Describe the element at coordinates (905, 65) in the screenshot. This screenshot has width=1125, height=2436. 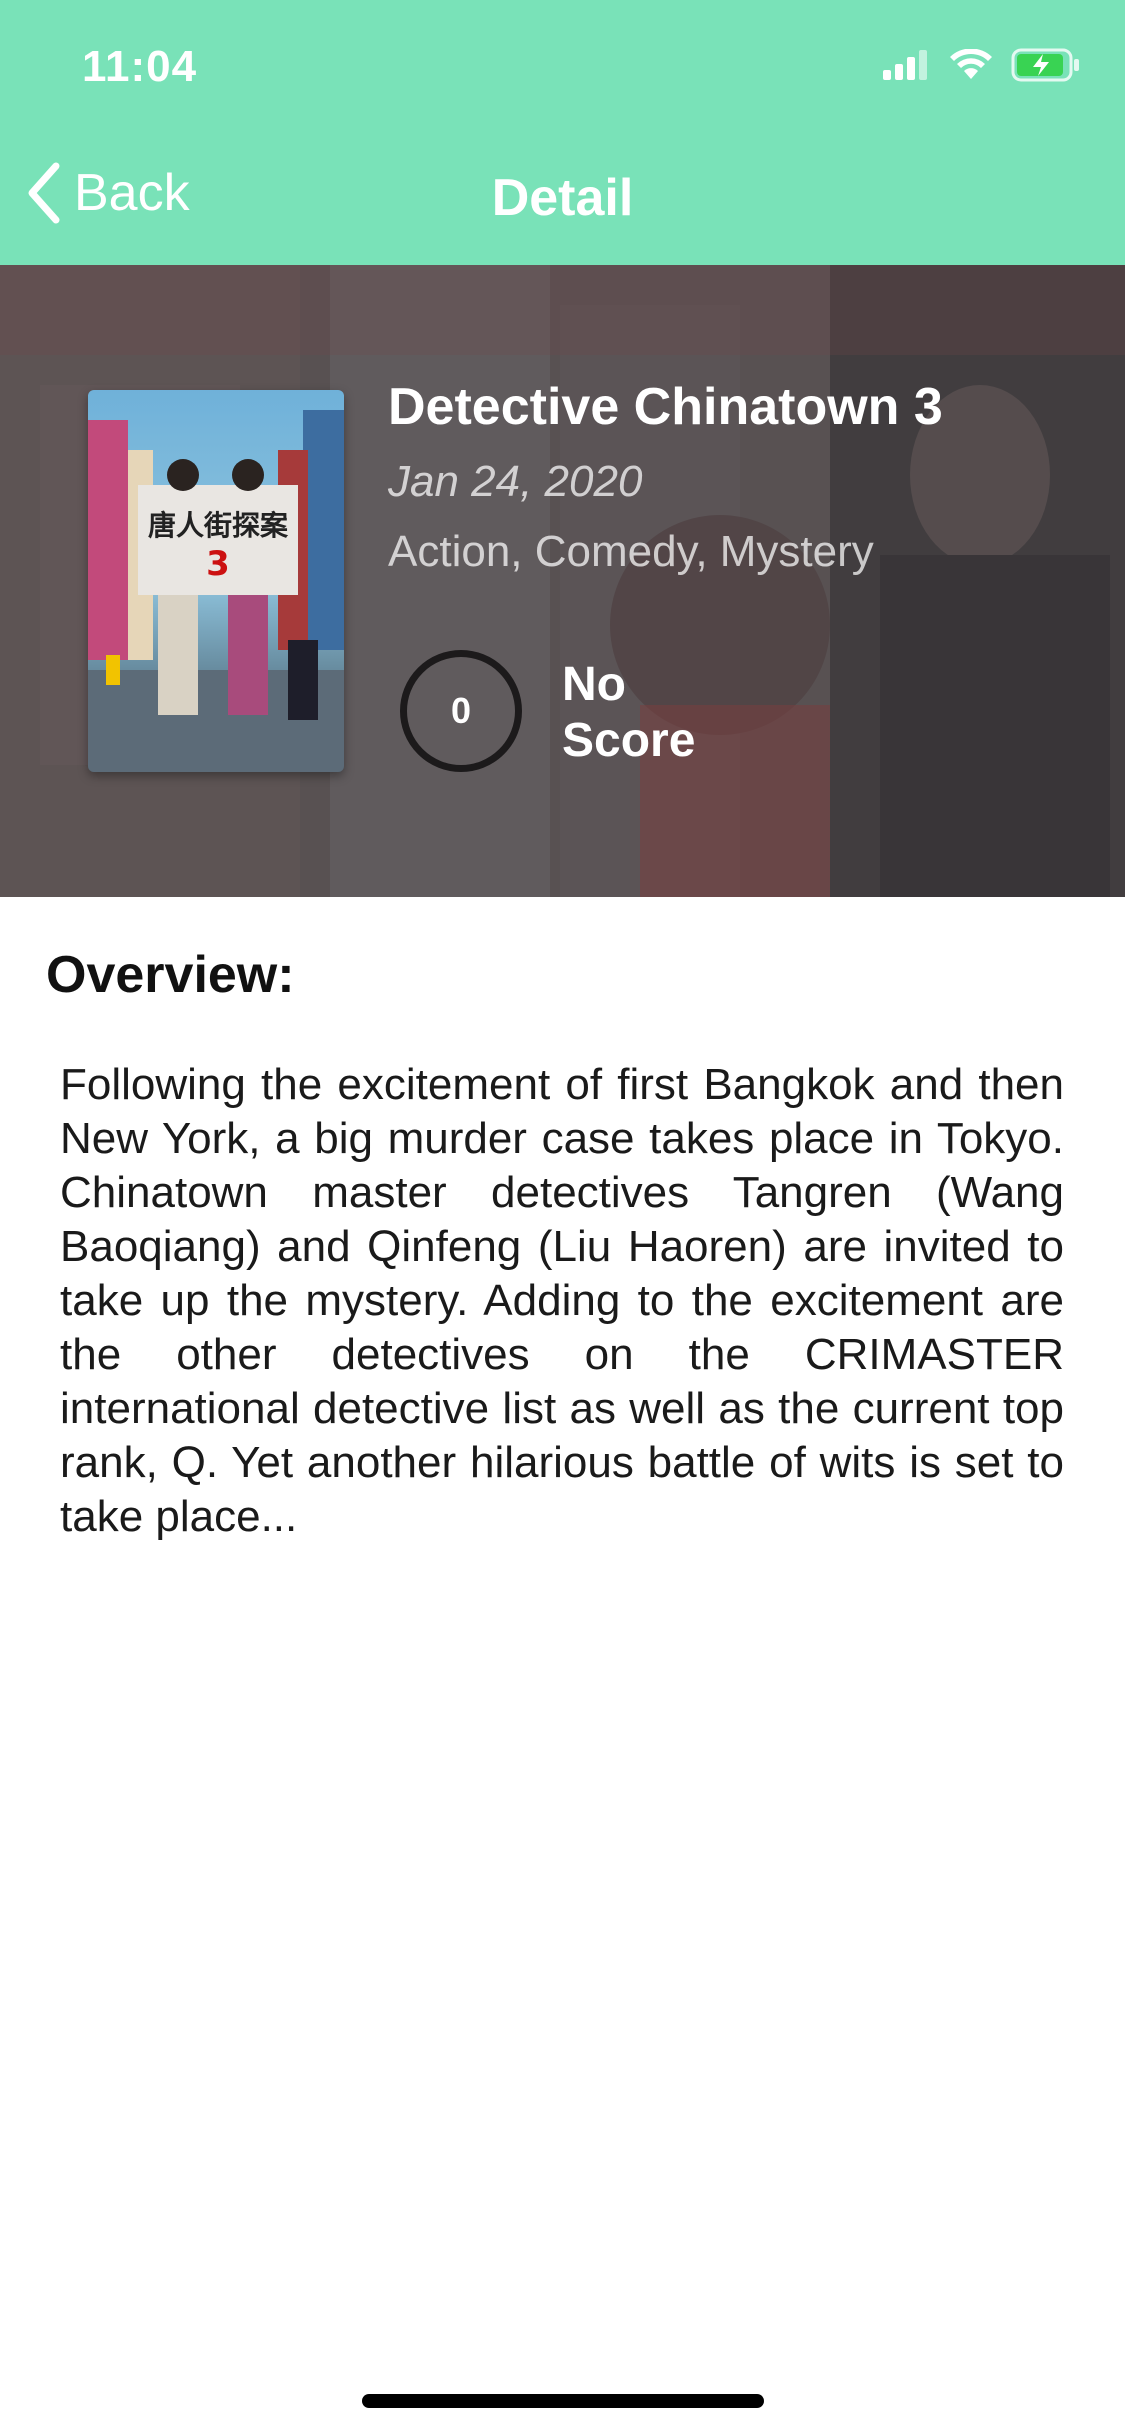
I see `cellular-signal-icon` at that location.